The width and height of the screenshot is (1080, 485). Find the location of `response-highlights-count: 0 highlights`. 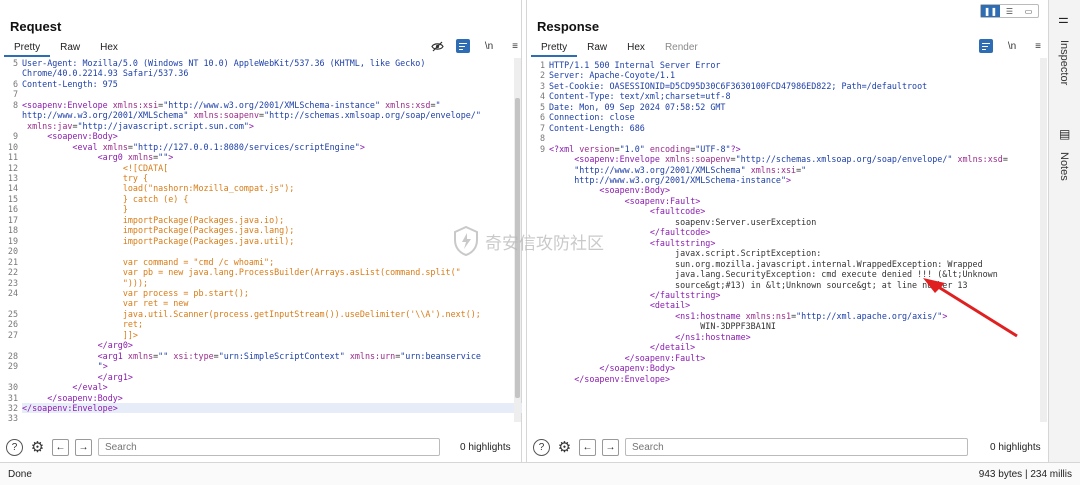

response-highlights-count: 0 highlights is located at coordinates (1015, 447).